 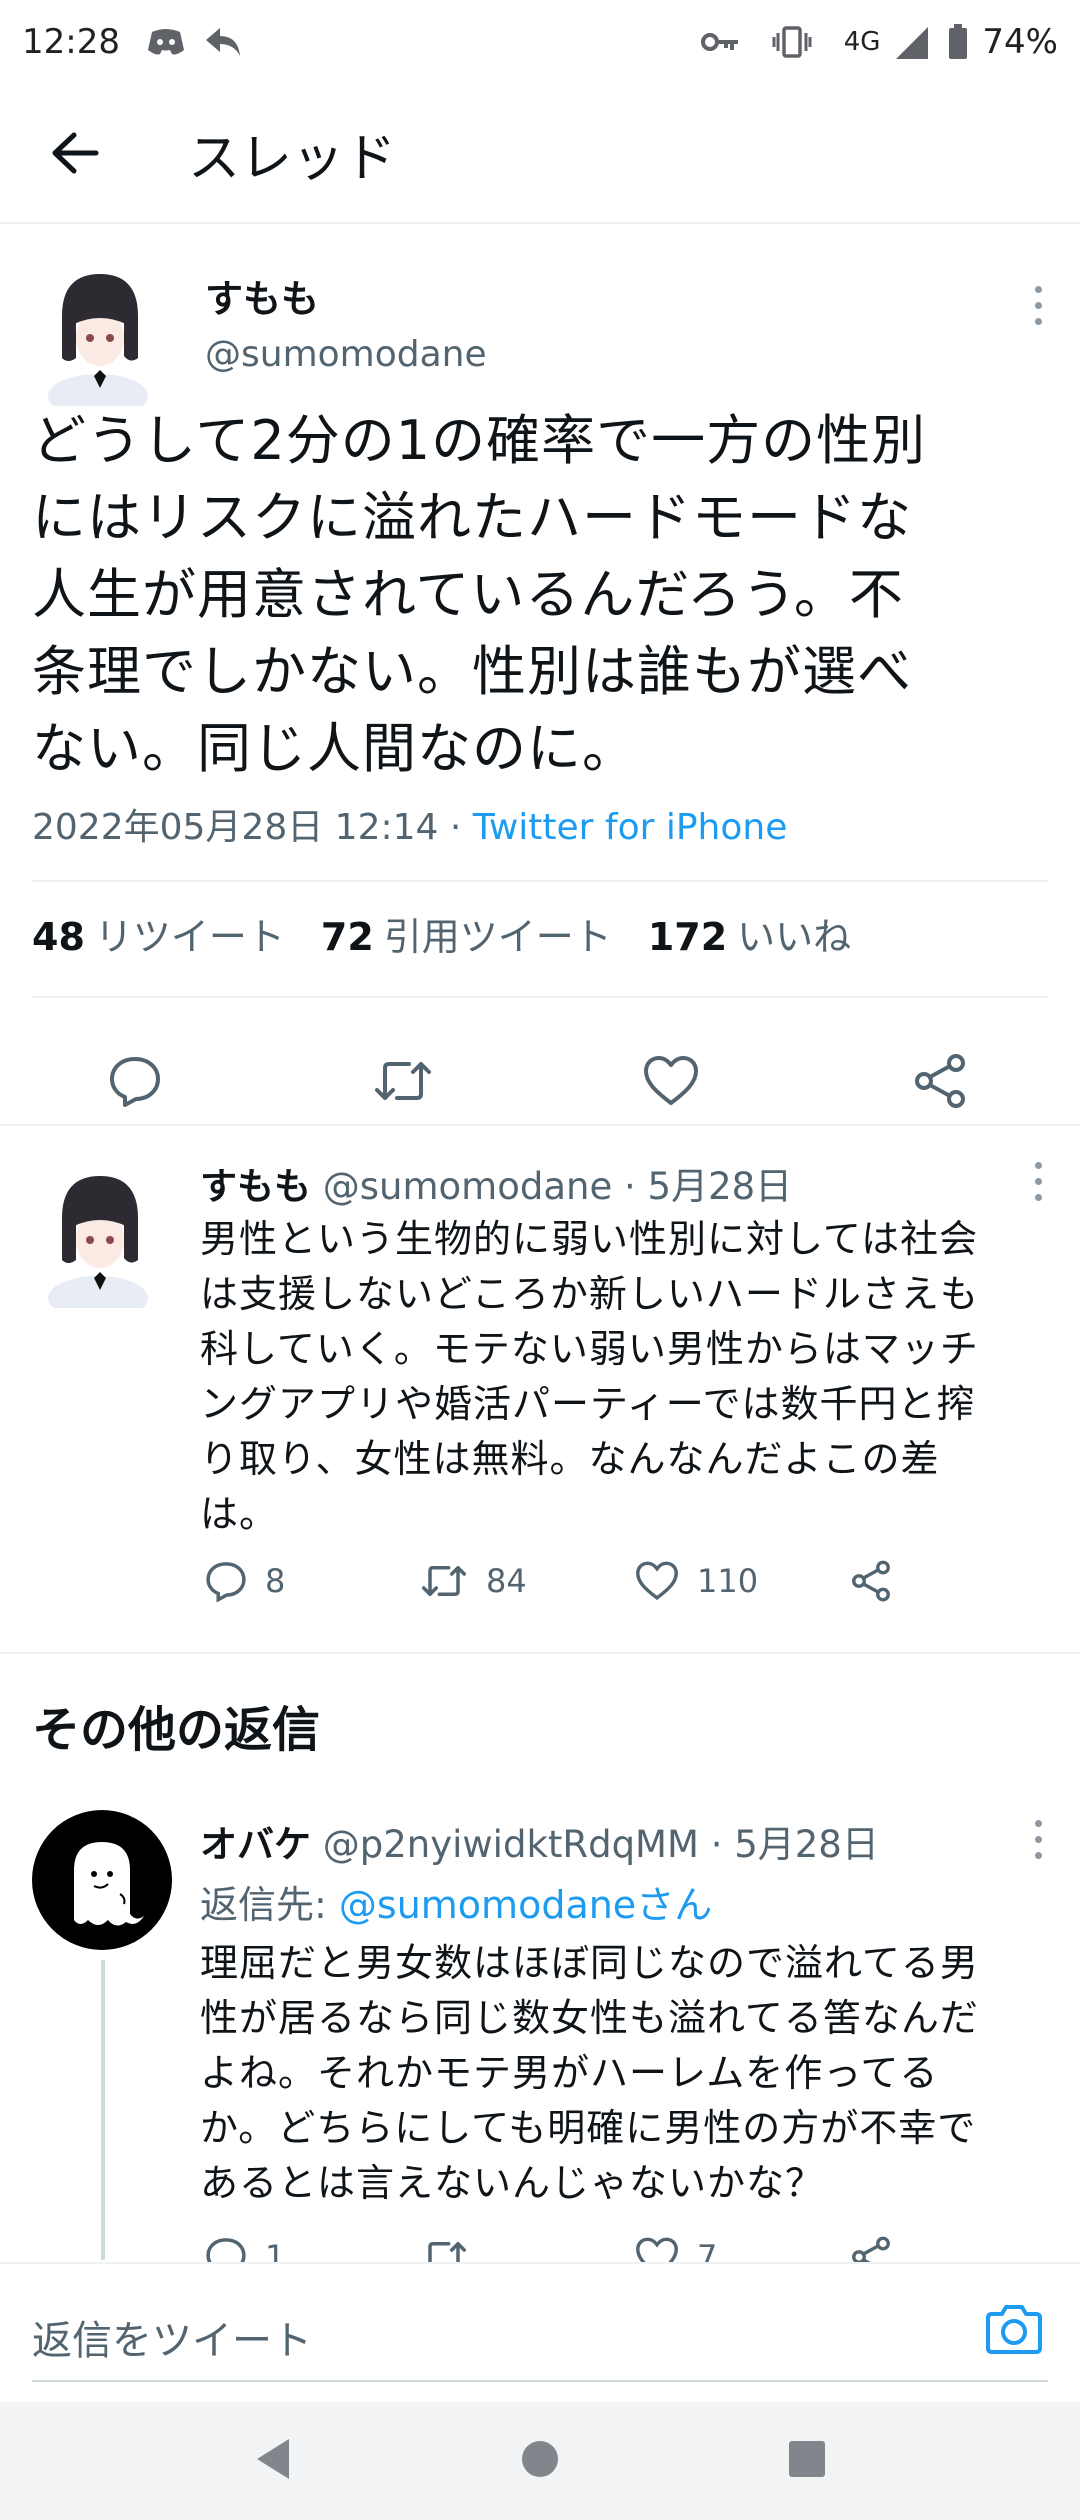 What do you see at coordinates (589, 1239) in the screenshot?
I see `reply-text-line: 男性という生物的に弱い性別に対しては社会` at bounding box center [589, 1239].